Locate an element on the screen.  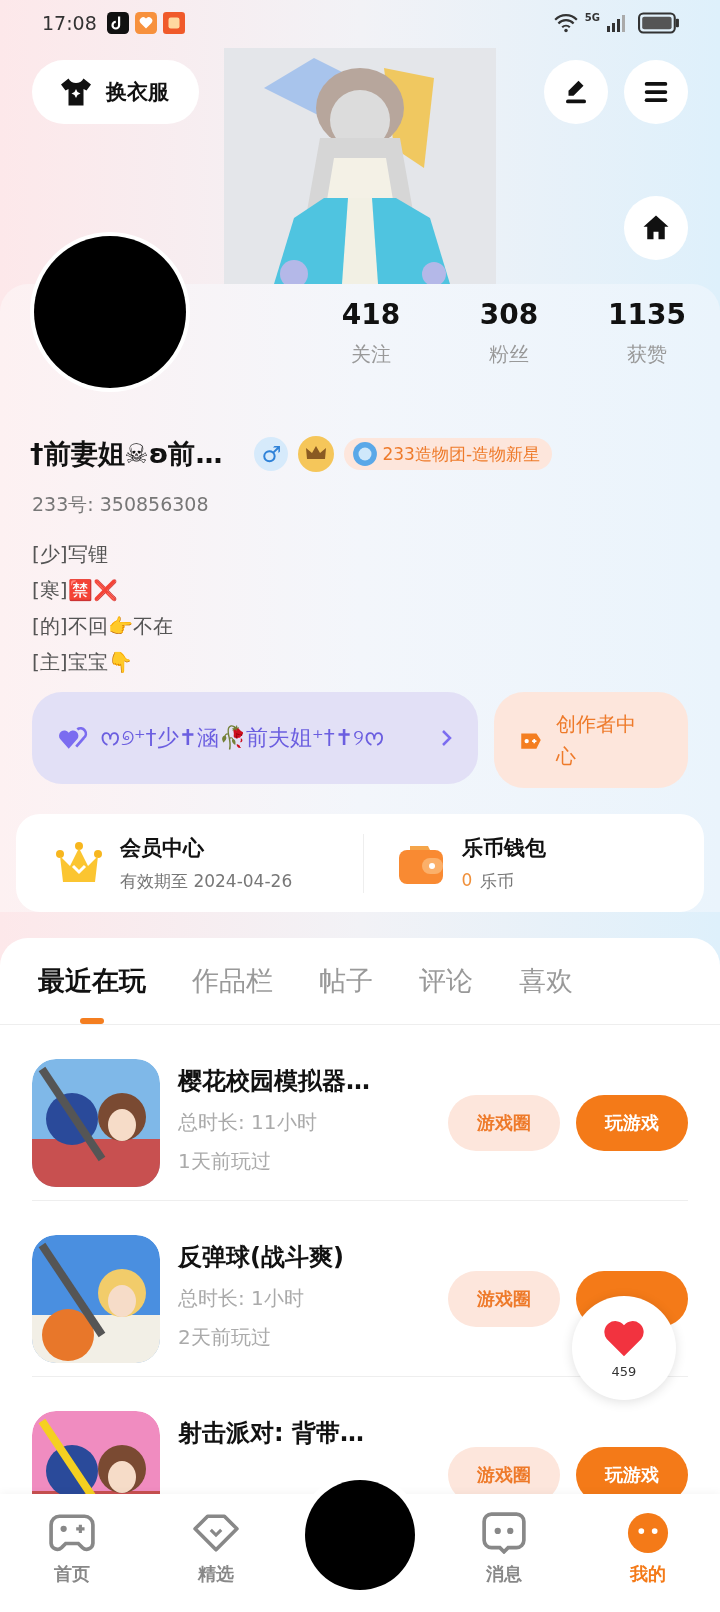
chat-icon is located at coordinates (504, 1533).